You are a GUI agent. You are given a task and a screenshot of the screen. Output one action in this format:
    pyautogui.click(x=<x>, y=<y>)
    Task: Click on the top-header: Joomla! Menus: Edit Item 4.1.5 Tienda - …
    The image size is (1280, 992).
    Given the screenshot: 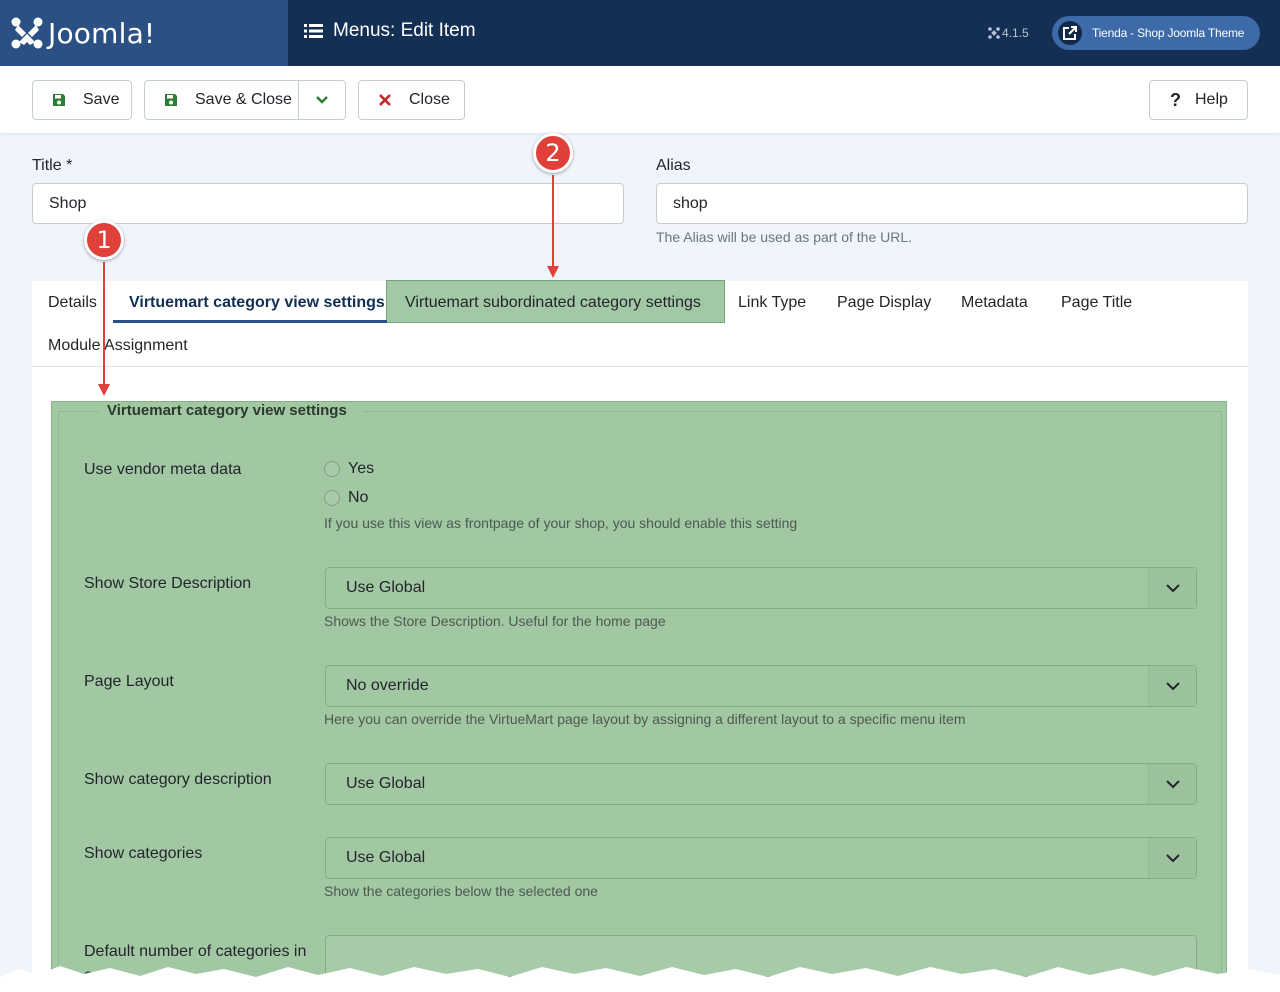 What is the action you would take?
    pyautogui.click(x=640, y=33)
    